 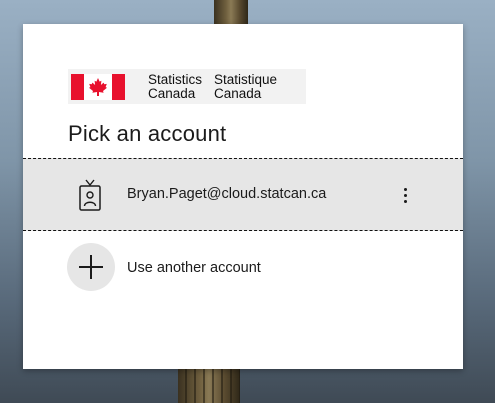 I want to click on wordmark-french: Statistique Canada, so click(x=246, y=86).